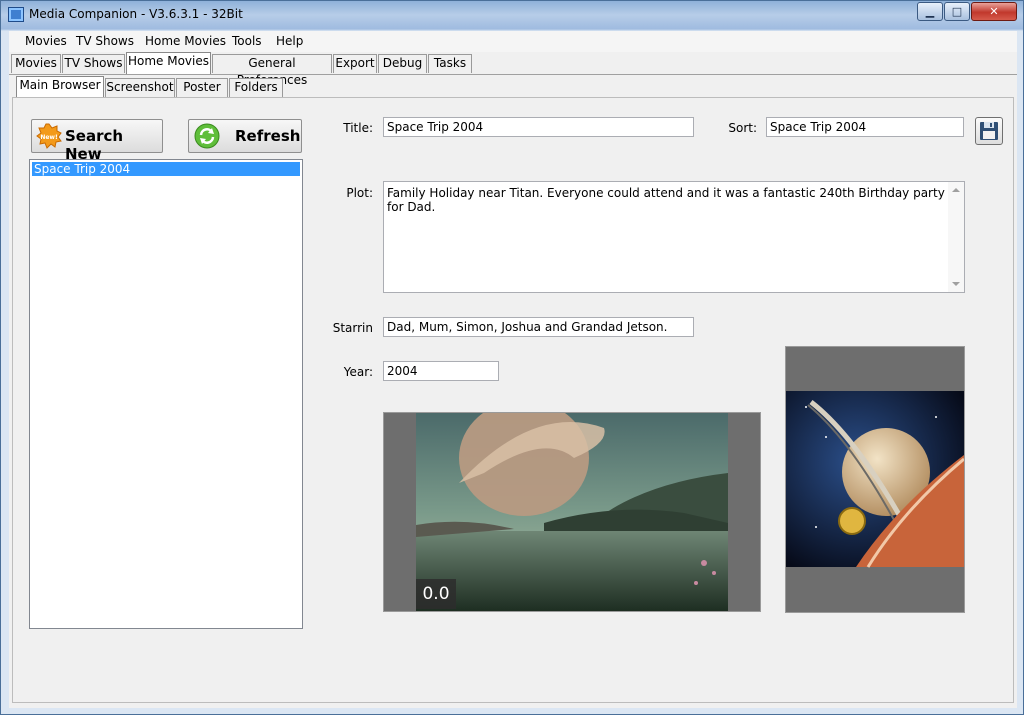 Image resolution: width=1024 pixels, height=715 pixels. I want to click on scroll-down-icon, so click(956, 284).